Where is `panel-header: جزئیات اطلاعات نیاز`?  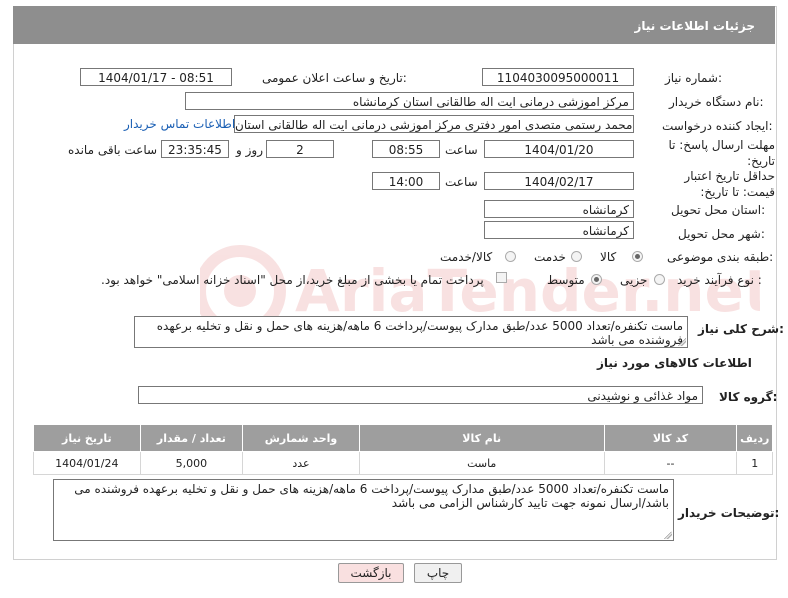 panel-header: جزئیات اطلاعات نیاز is located at coordinates (394, 25).